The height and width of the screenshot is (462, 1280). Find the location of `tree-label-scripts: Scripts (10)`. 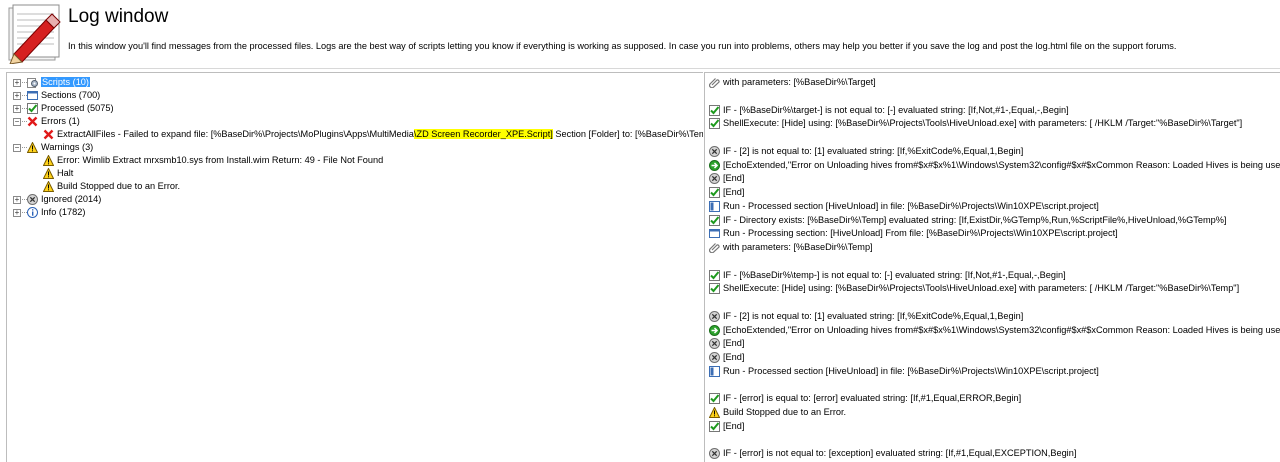

tree-label-scripts: Scripts (10) is located at coordinates (65, 82).